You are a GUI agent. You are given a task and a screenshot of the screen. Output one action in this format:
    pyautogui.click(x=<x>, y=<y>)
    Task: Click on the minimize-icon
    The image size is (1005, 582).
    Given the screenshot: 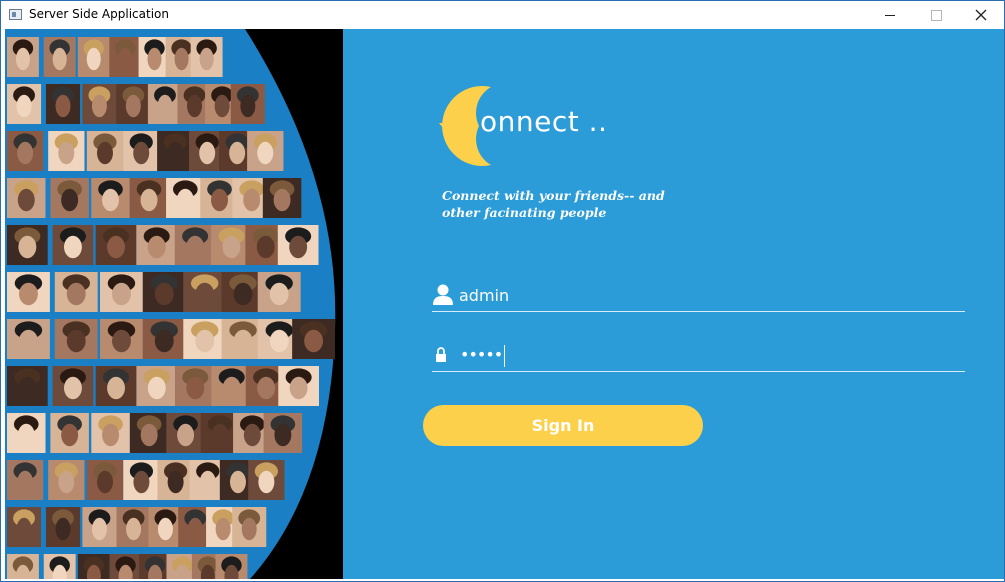 What is the action you would take?
    pyautogui.click(x=890, y=15)
    